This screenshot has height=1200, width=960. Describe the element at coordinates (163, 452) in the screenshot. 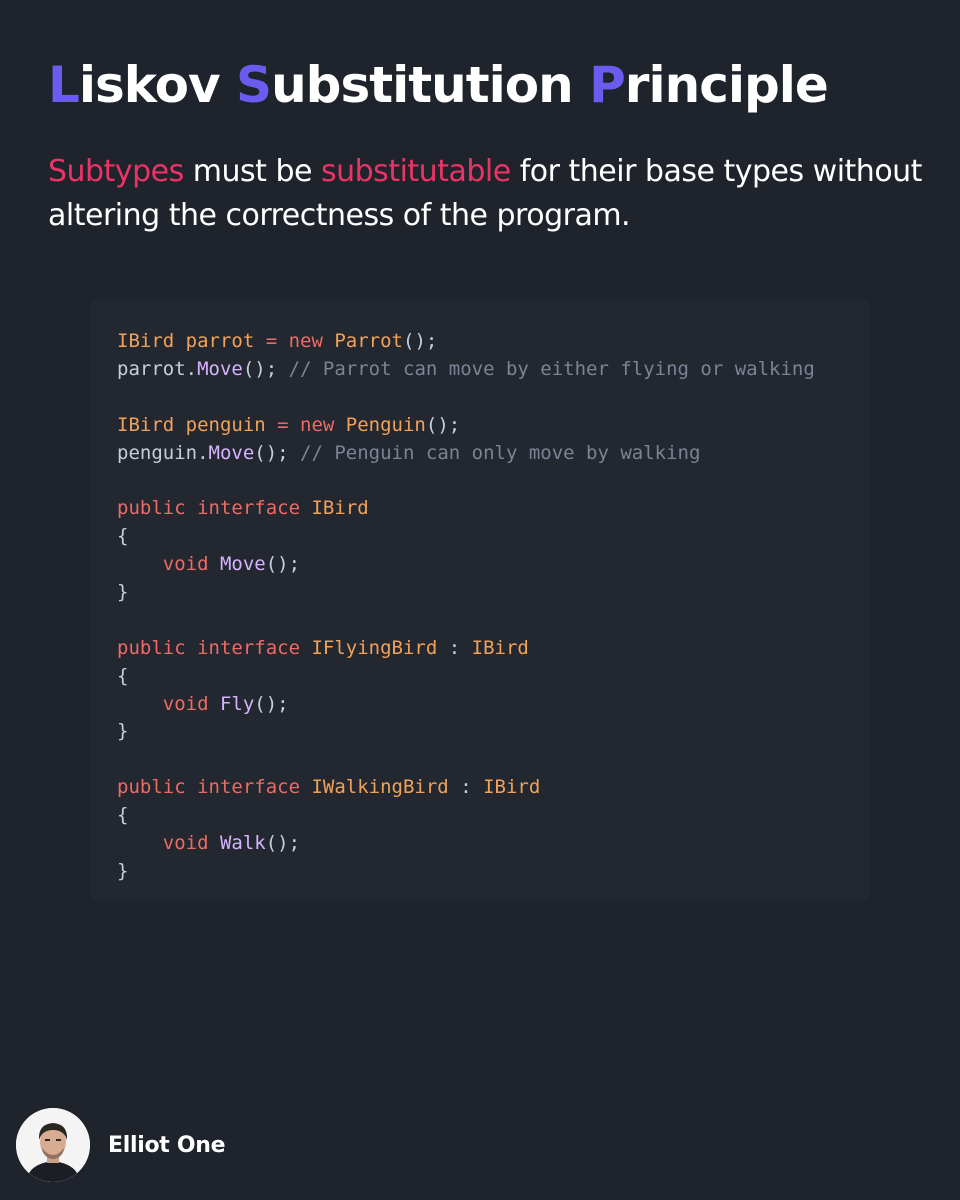

I see `code-token-plain: penguin.` at that location.